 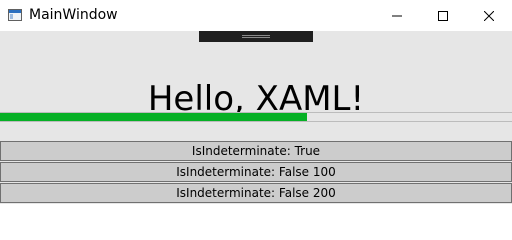 I want to click on close-icon, so click(x=489, y=15).